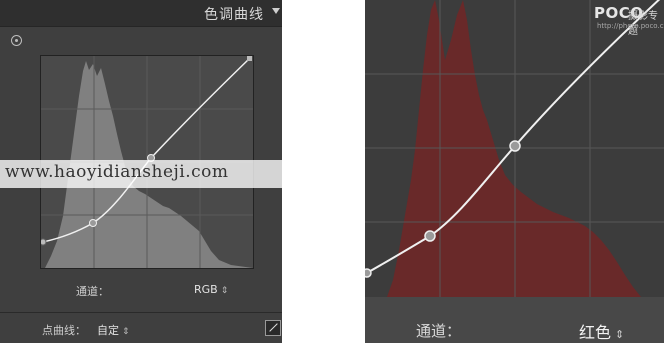 The width and height of the screenshot is (664, 343). I want to click on point-curve-select-value: 自定, so click(108, 330).